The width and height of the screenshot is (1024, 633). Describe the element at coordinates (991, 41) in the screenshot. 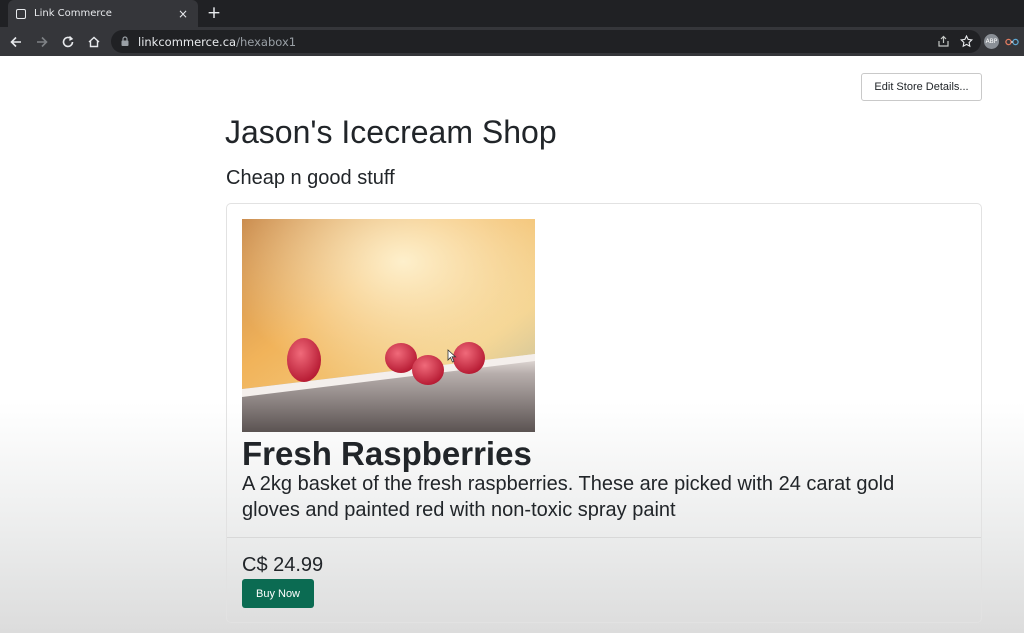

I see `profile-avatar: ABP` at that location.